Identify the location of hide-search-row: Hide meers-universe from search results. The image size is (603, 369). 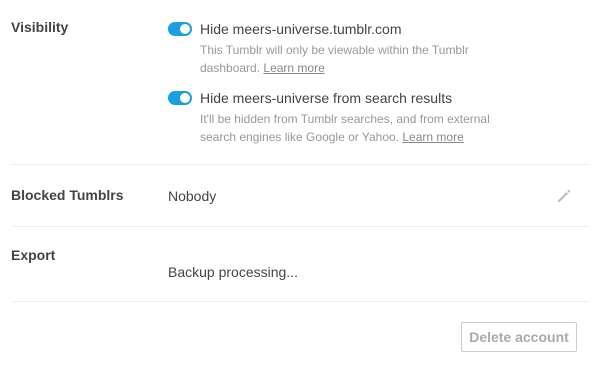
(310, 98).